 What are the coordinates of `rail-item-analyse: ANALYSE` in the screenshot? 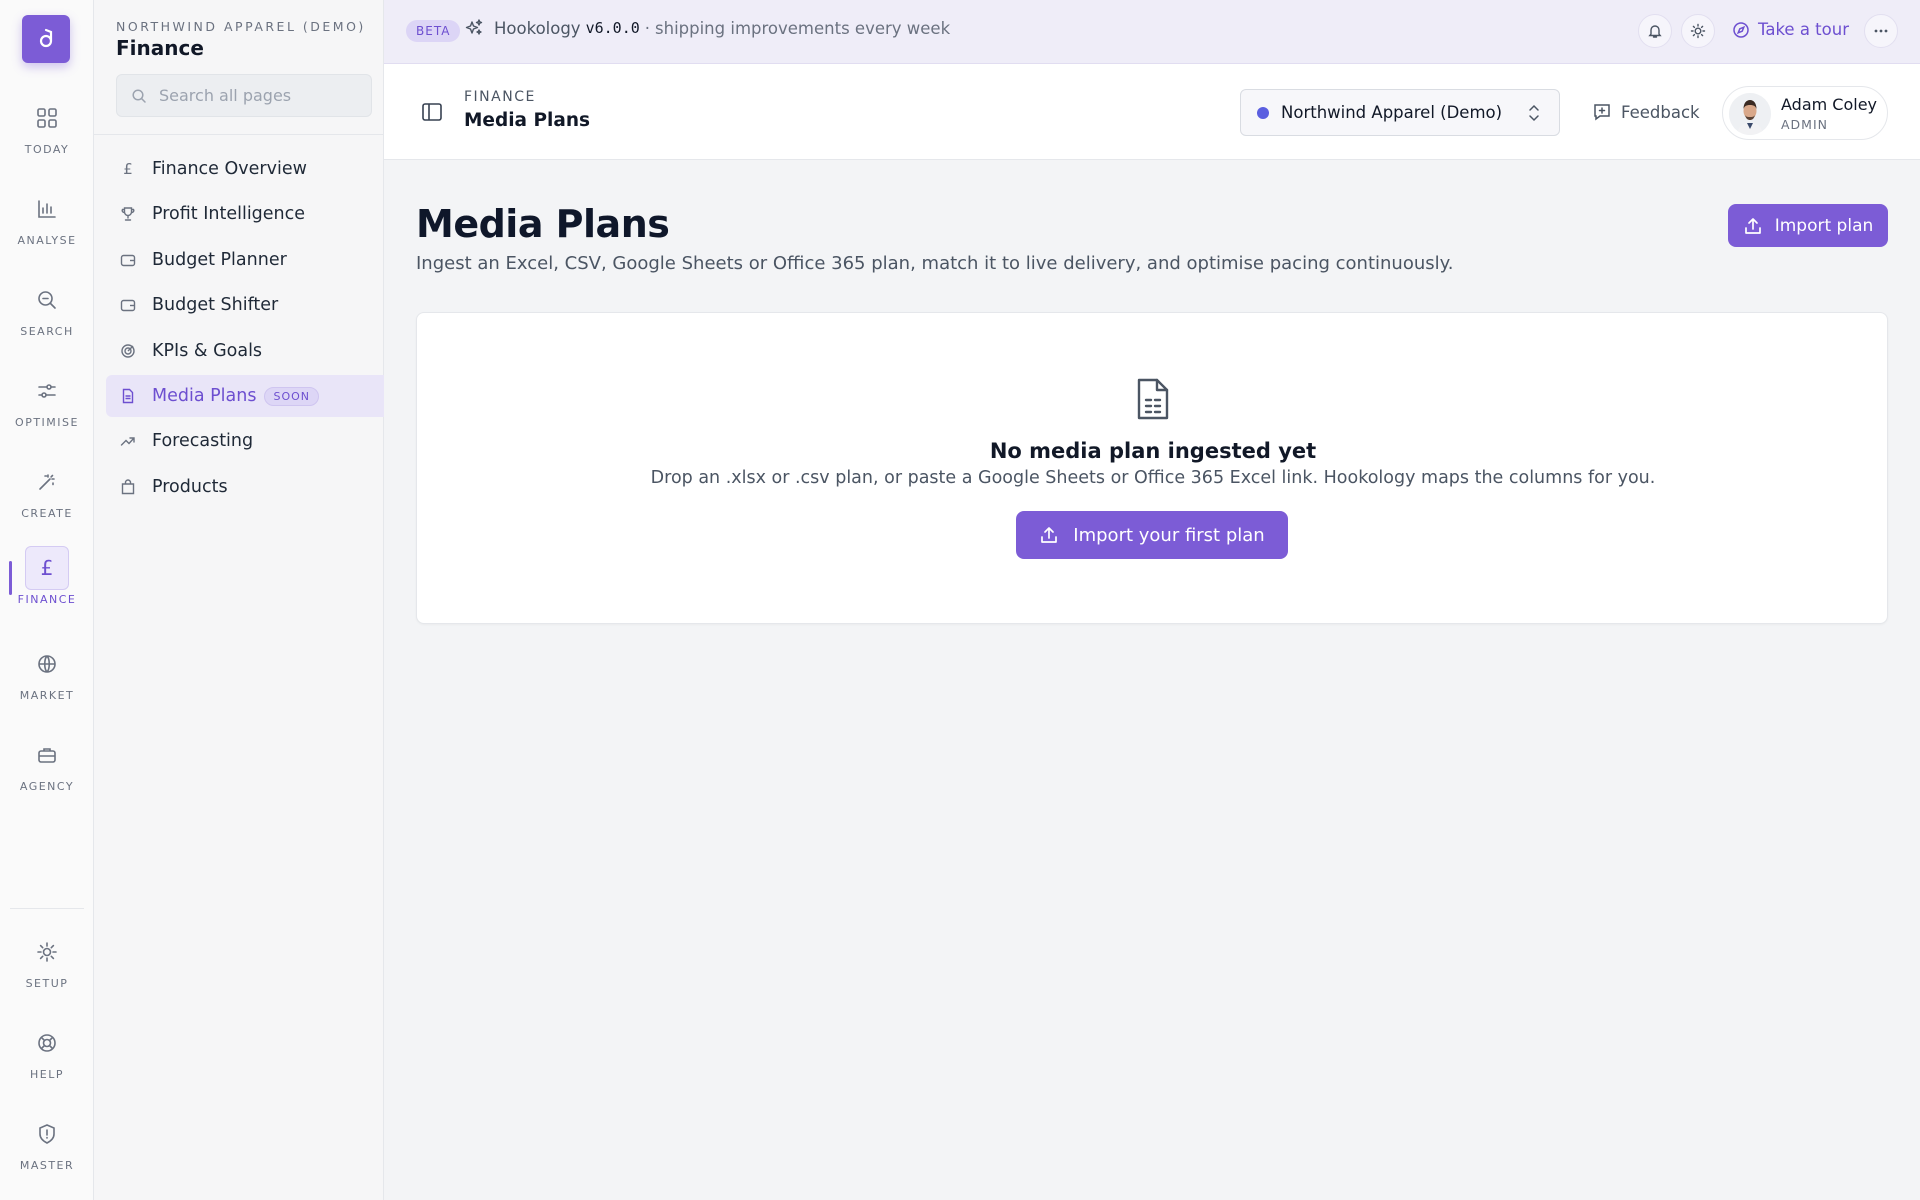 It's located at (47, 224).